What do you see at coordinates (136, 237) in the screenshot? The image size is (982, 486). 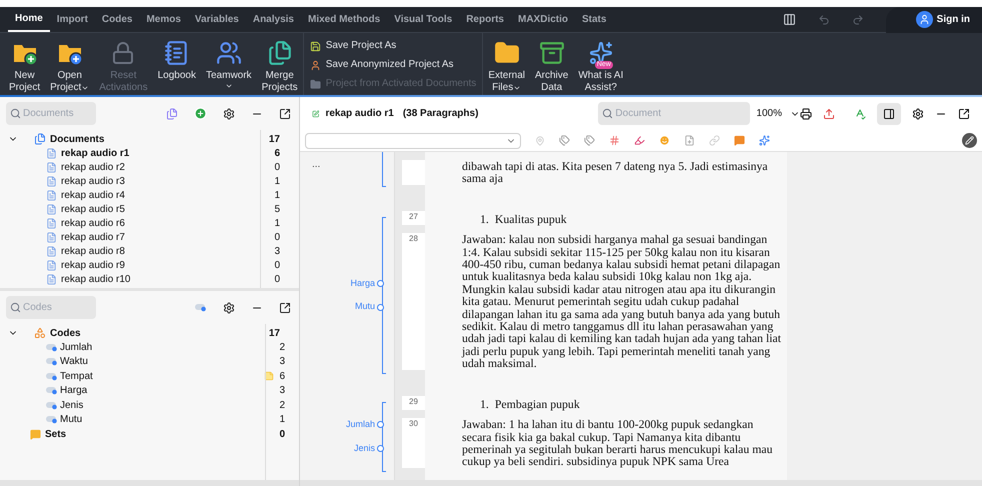 I see `document-item: rekap audio r7` at bounding box center [136, 237].